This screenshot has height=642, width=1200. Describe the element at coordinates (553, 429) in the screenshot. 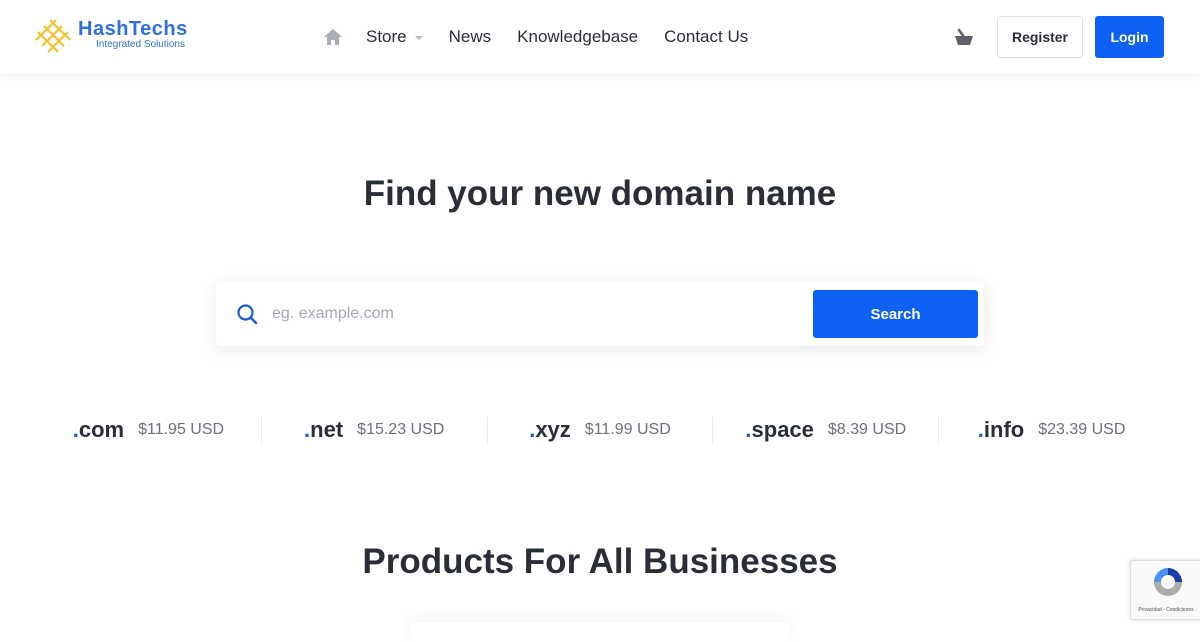

I see `tld-name: xyz` at that location.